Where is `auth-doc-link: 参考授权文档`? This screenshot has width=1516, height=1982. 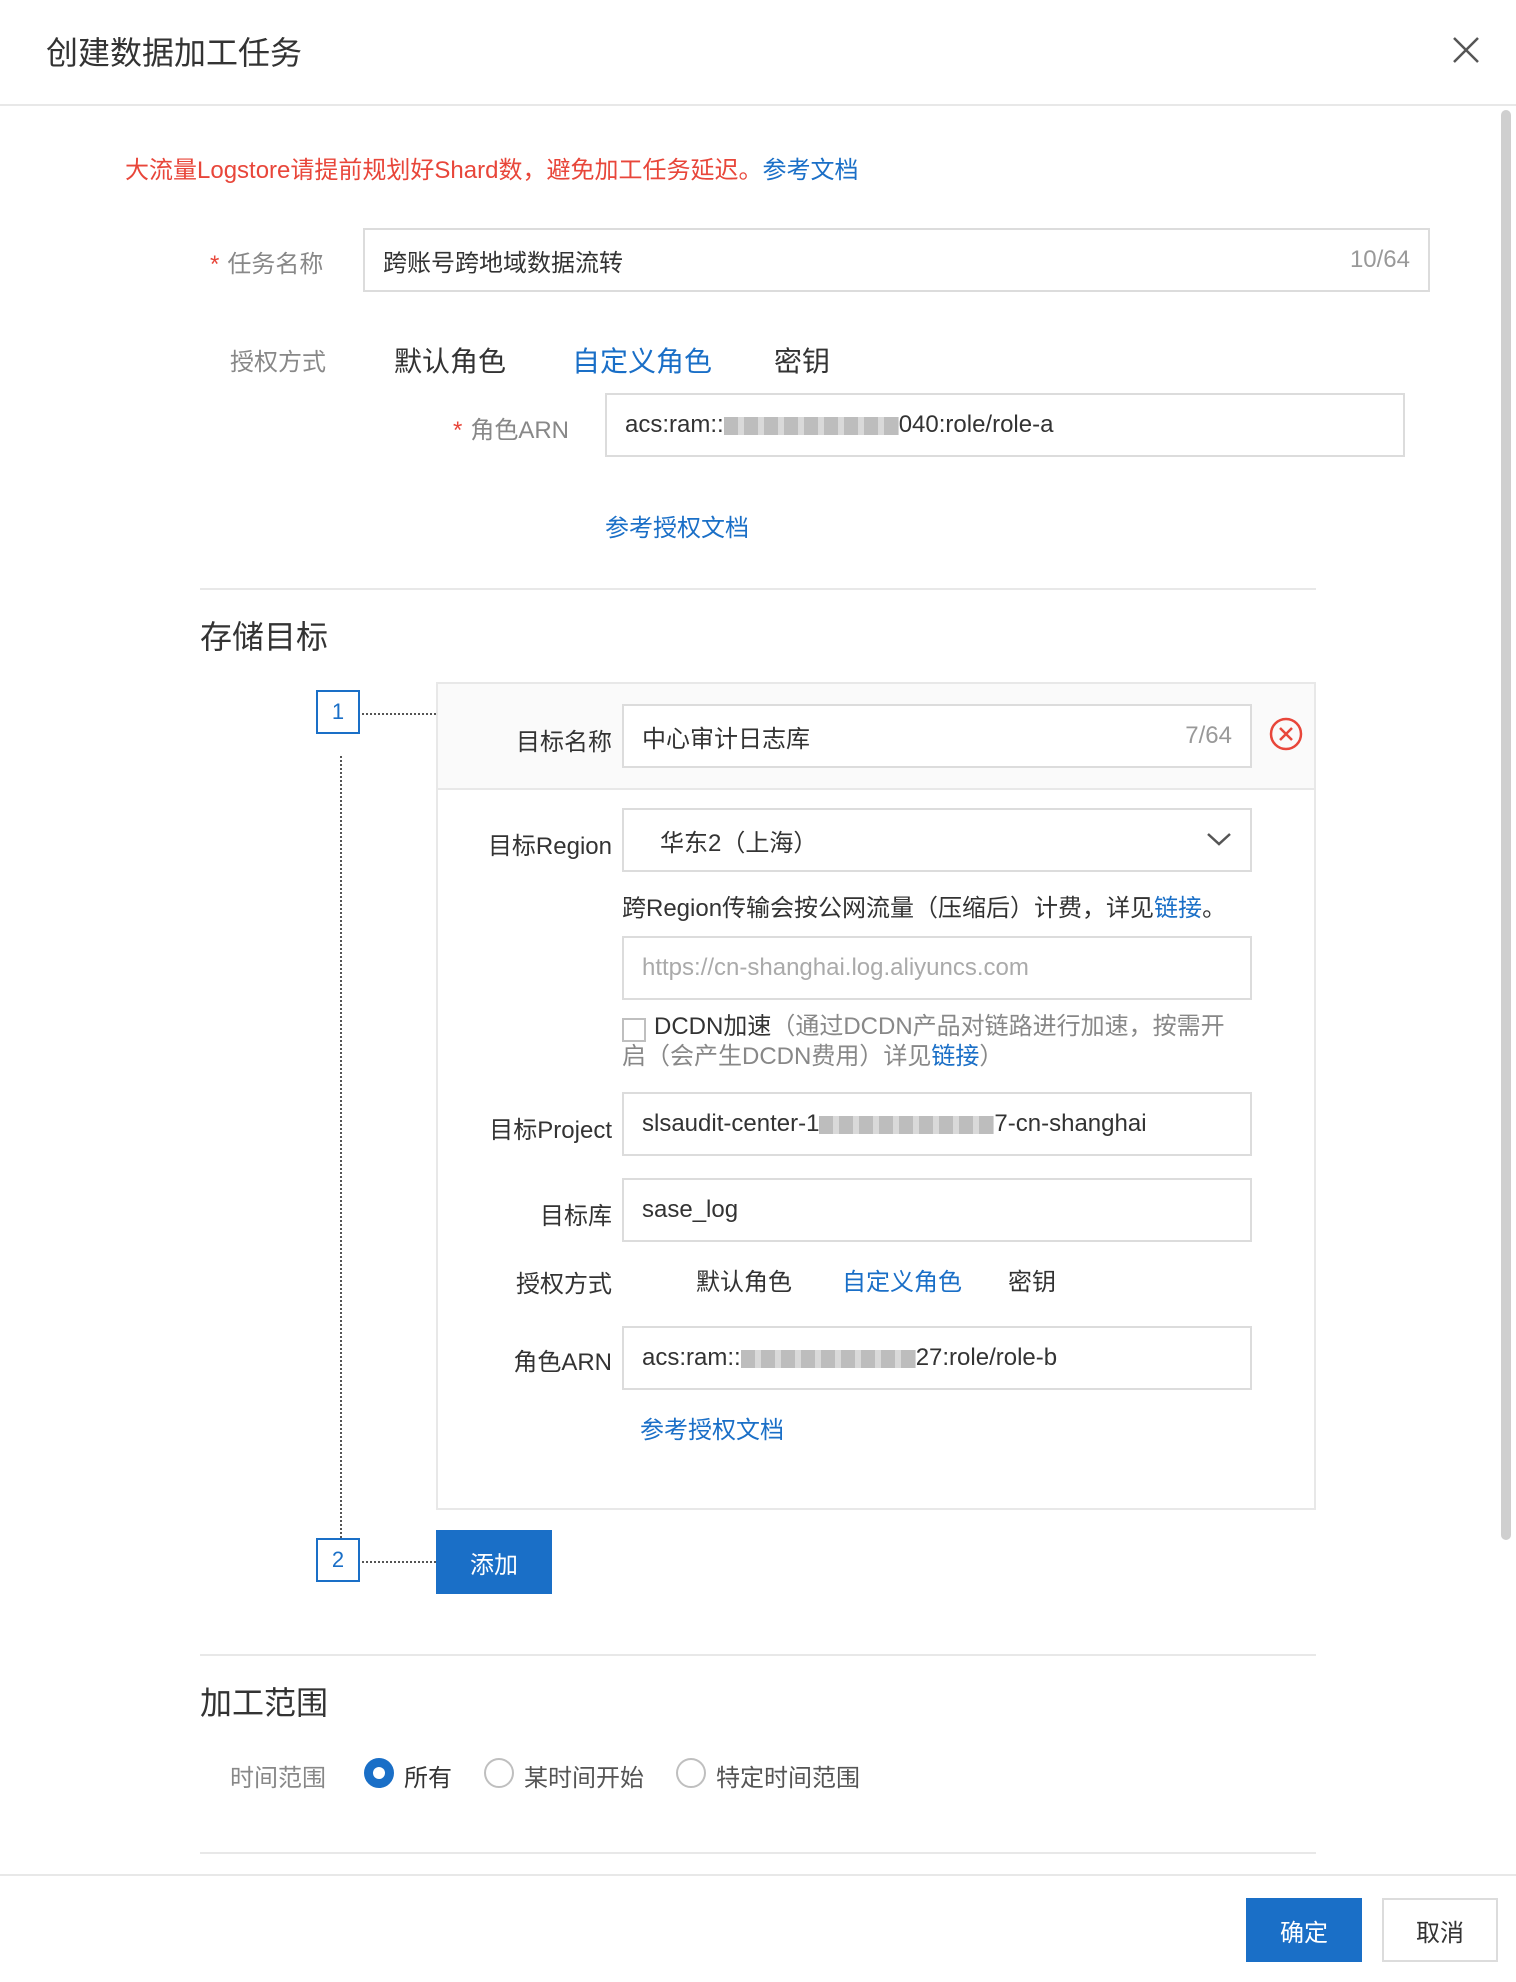 auth-doc-link: 参考授权文档 is located at coordinates (677, 525).